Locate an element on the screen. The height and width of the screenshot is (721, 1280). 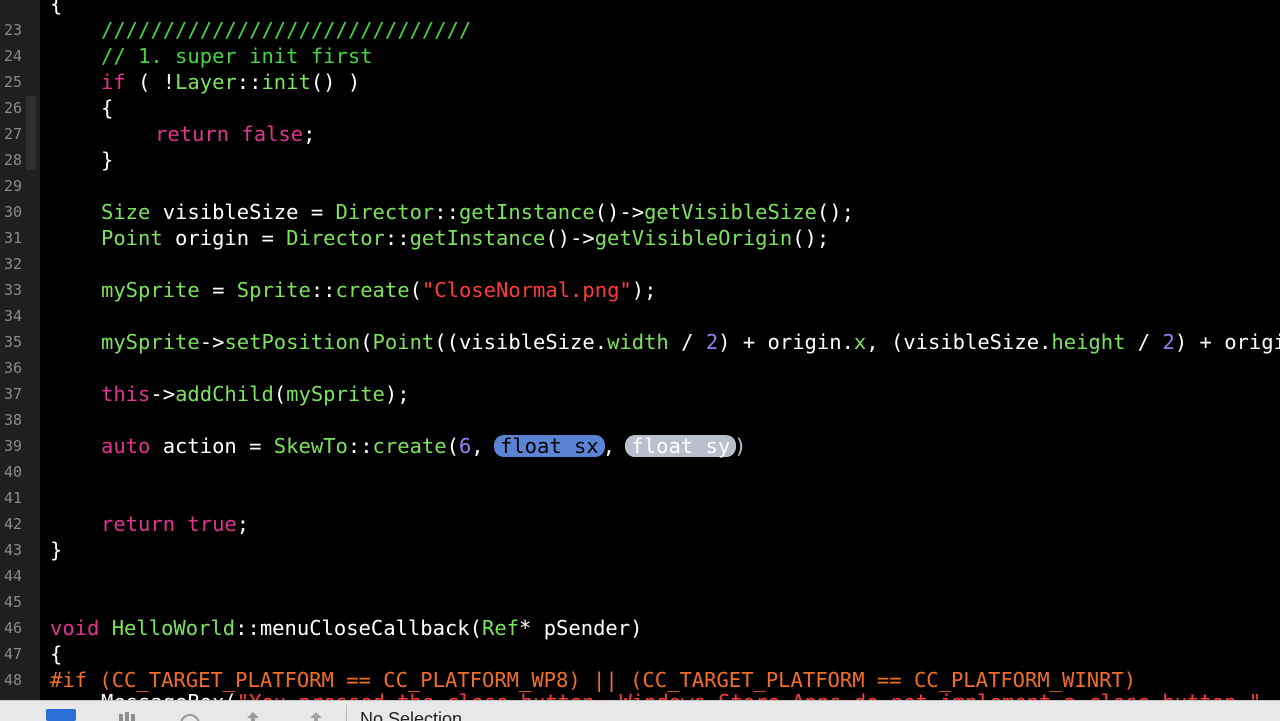
line-number: 37 is located at coordinates (12, 394).